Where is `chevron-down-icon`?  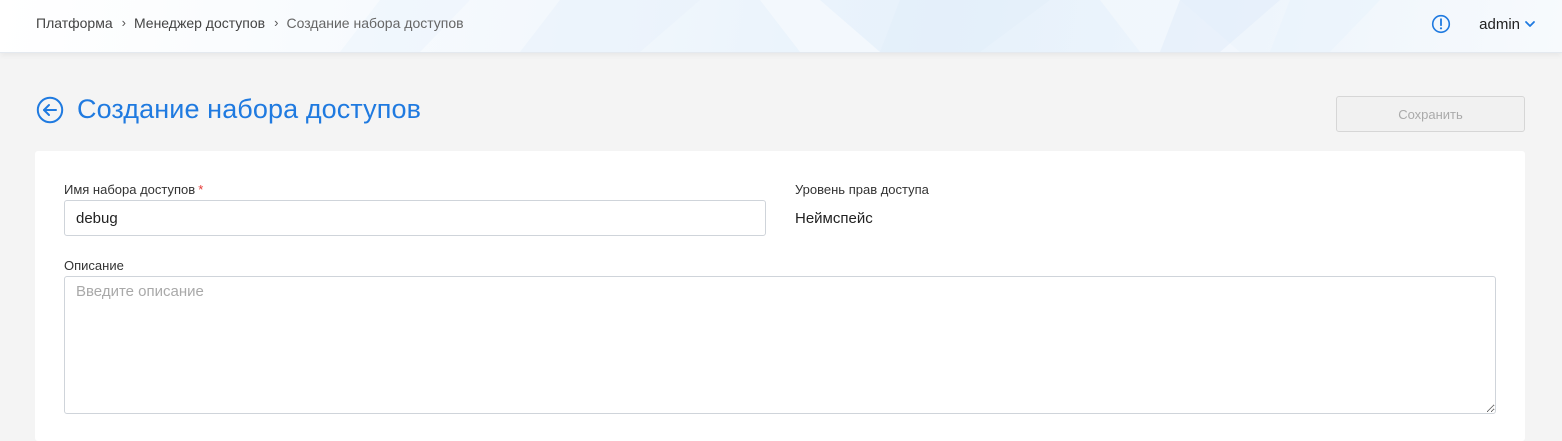 chevron-down-icon is located at coordinates (1530, 24).